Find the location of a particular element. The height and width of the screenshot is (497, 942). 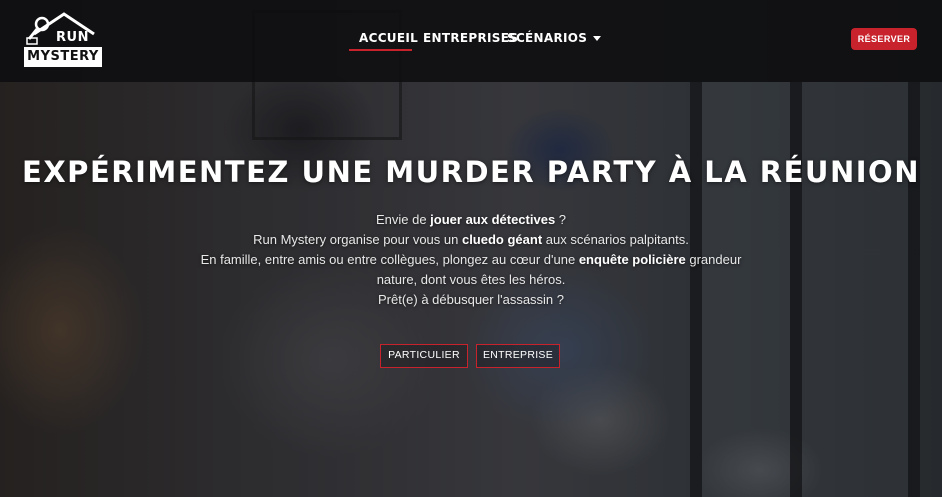

hero-line-5: Prêt(e) à débusquer l'assassin ? is located at coordinates (471, 299).